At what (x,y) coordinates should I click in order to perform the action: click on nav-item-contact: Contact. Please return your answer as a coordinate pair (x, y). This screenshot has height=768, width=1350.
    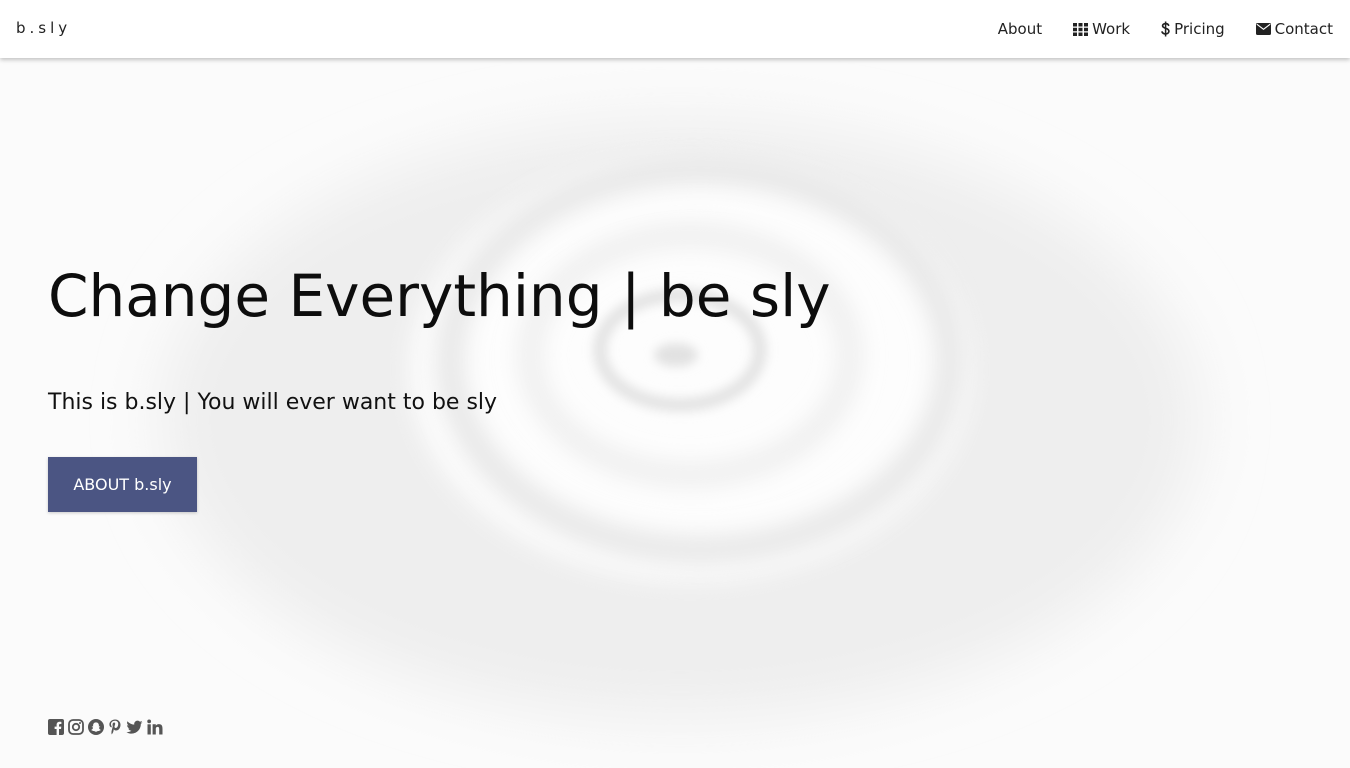
    Looking at the image, I should click on (1294, 29).